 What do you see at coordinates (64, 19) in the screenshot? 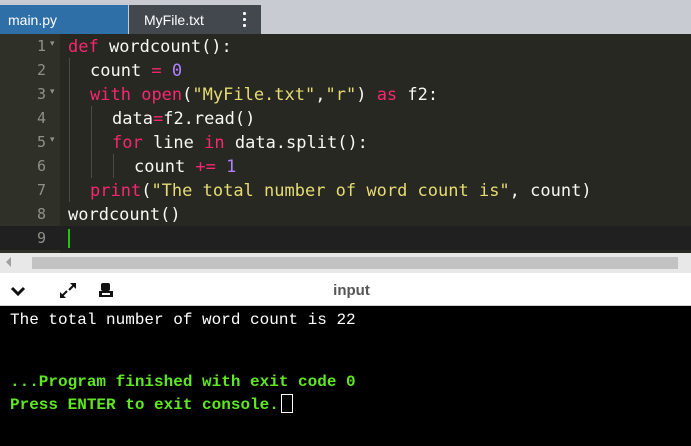
I see `tab-main-py: main.py` at bounding box center [64, 19].